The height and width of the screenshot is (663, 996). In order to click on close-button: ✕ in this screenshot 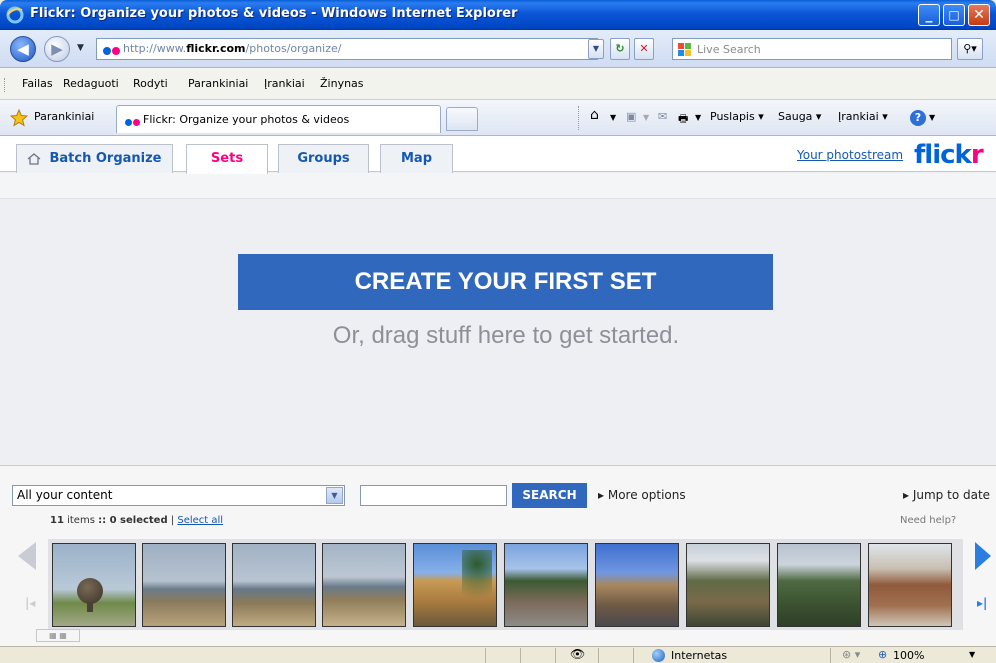, I will do `click(979, 15)`.